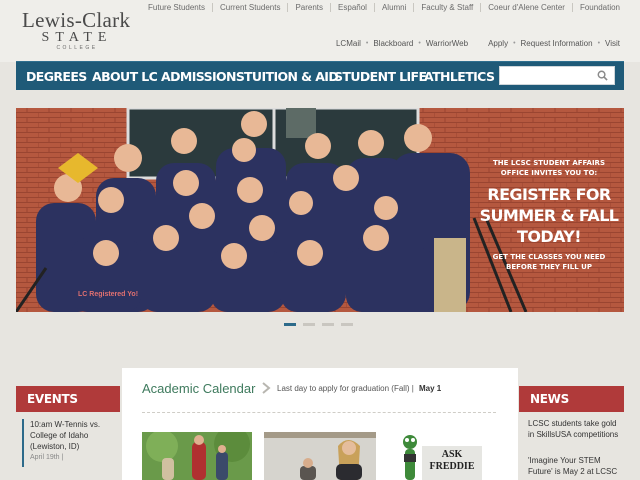 The width and height of the screenshot is (640, 480). What do you see at coordinates (446, 7) in the screenshot?
I see `util-link-faculty-staff: Faculty & Staff` at bounding box center [446, 7].